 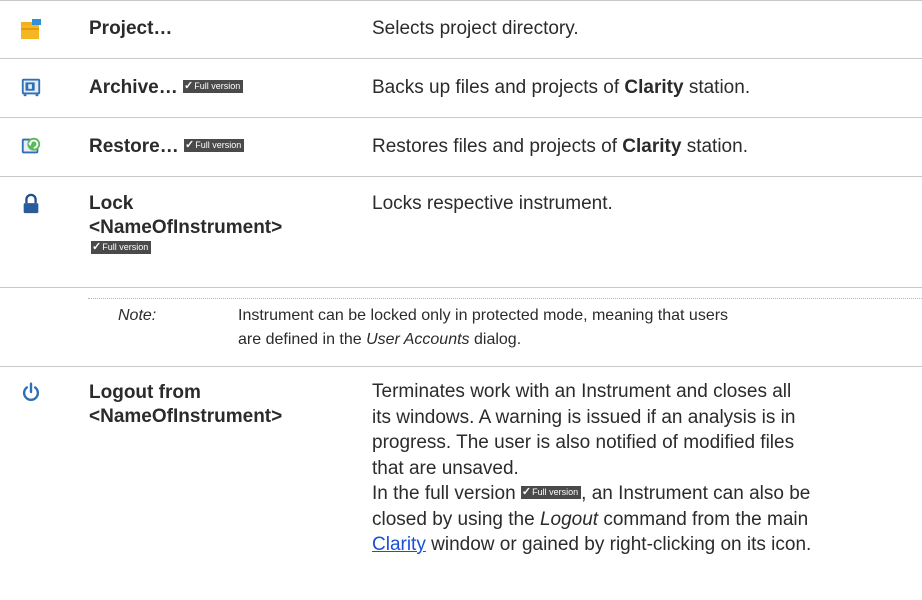 I want to click on note-divider, so click(x=505, y=298).